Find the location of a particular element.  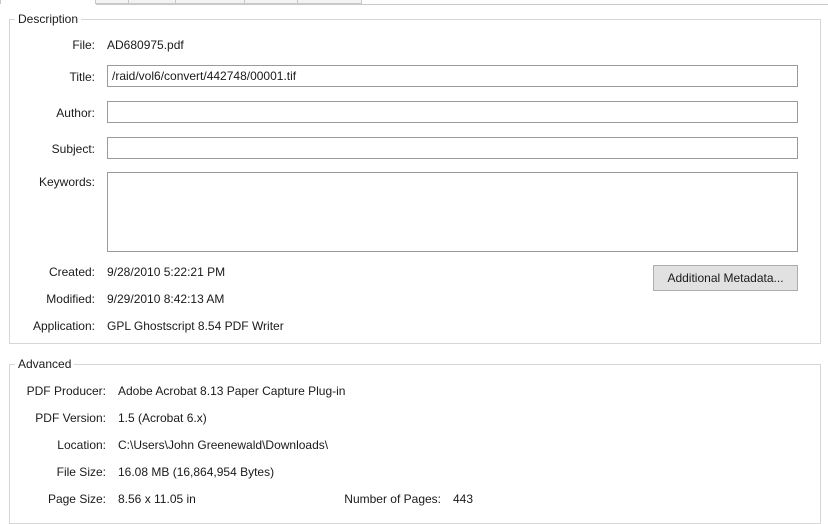

keywords-field is located at coordinates (452, 212).